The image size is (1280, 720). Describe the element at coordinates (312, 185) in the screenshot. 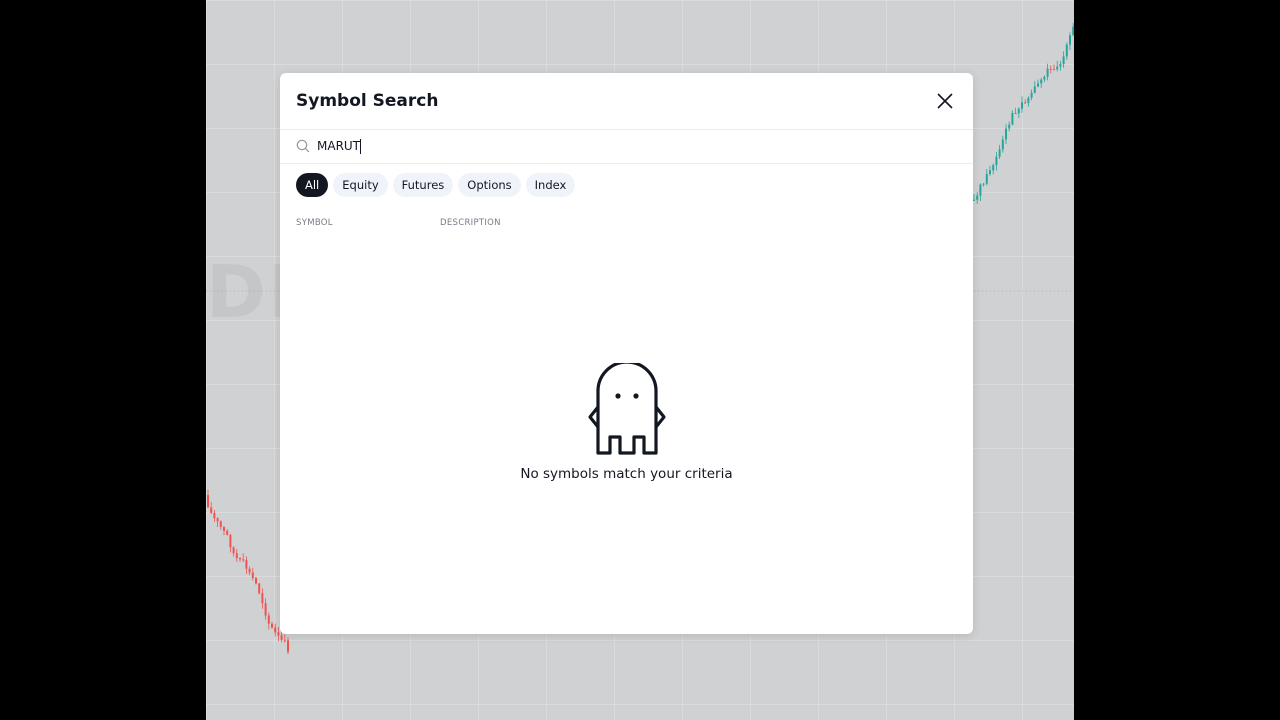

I see `filter-all: All` at that location.